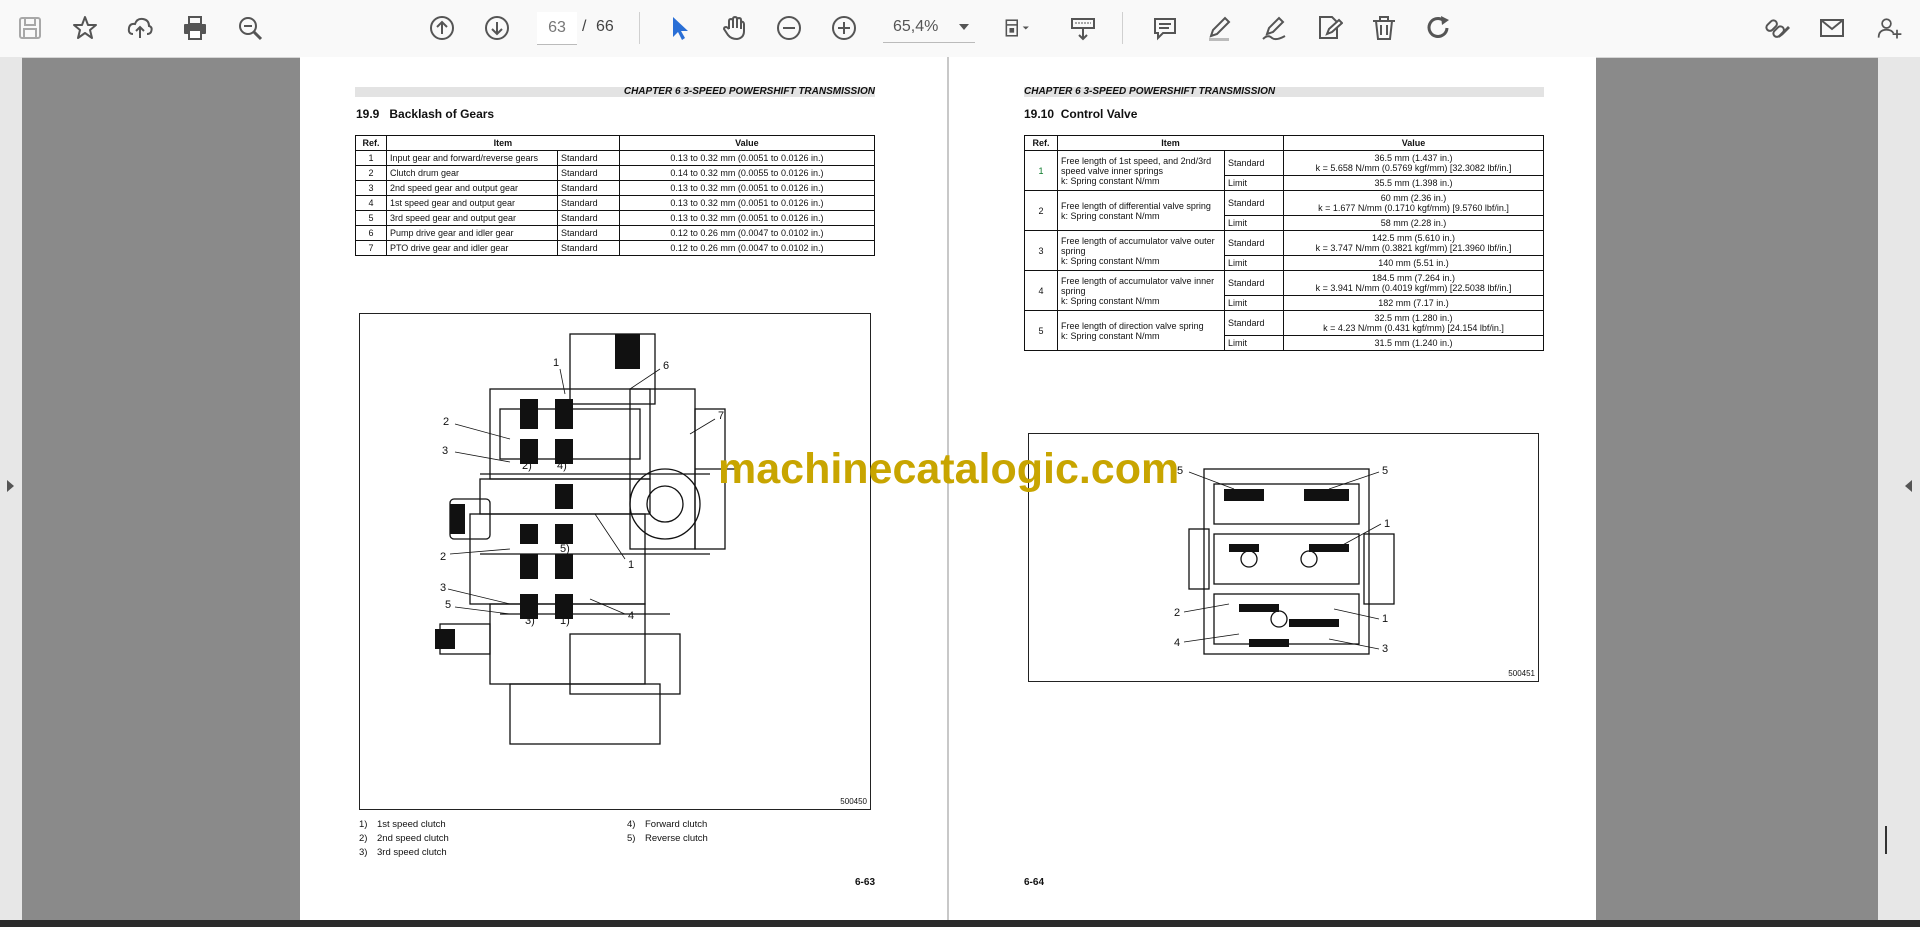 The width and height of the screenshot is (1920, 927). I want to click on bottom-status-strip, so click(960, 923).